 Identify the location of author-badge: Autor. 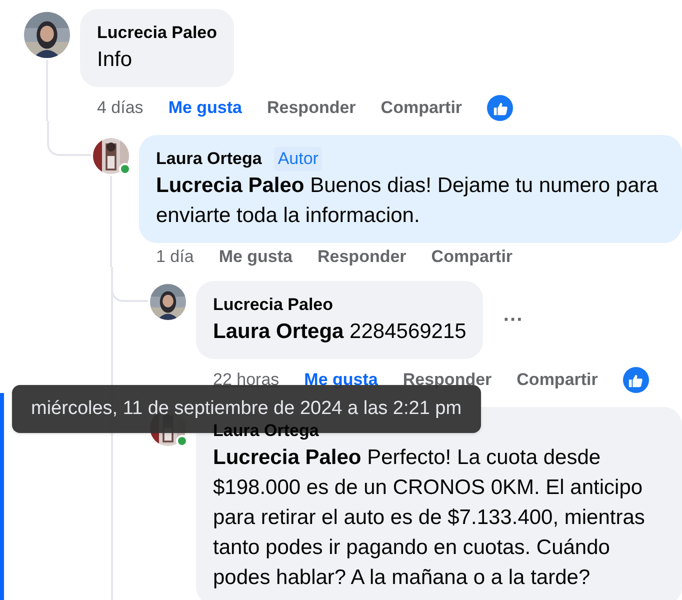
(298, 159).